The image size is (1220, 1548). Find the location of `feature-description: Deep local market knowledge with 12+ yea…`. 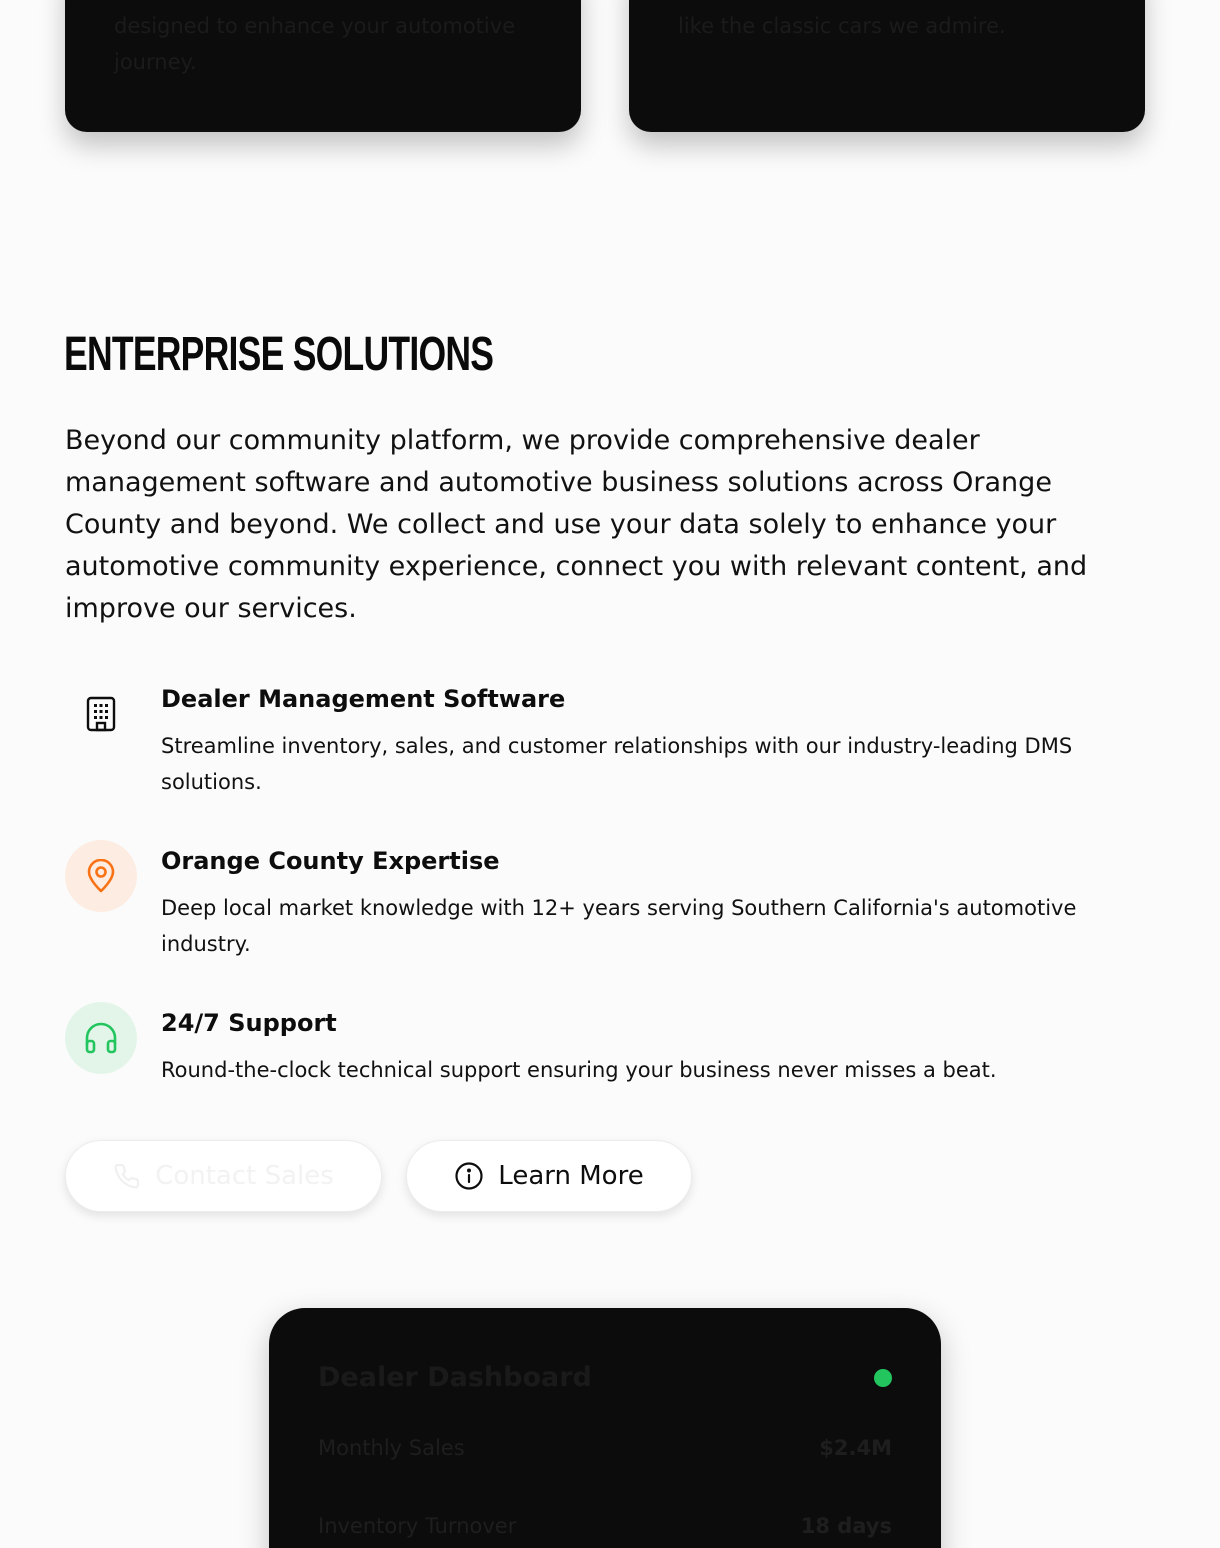

feature-description: Deep local market knowledge with 12+ yea… is located at coordinates (619, 926).